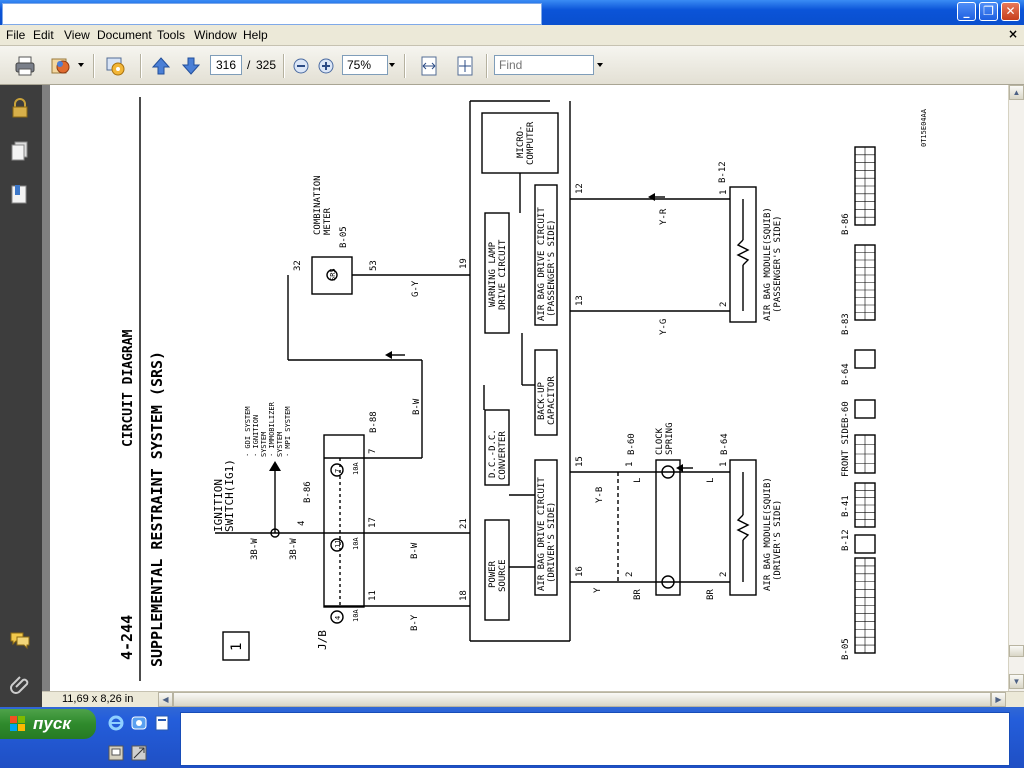  Describe the element at coordinates (301, 66) in the screenshot. I see `zoom-out-icon` at that location.